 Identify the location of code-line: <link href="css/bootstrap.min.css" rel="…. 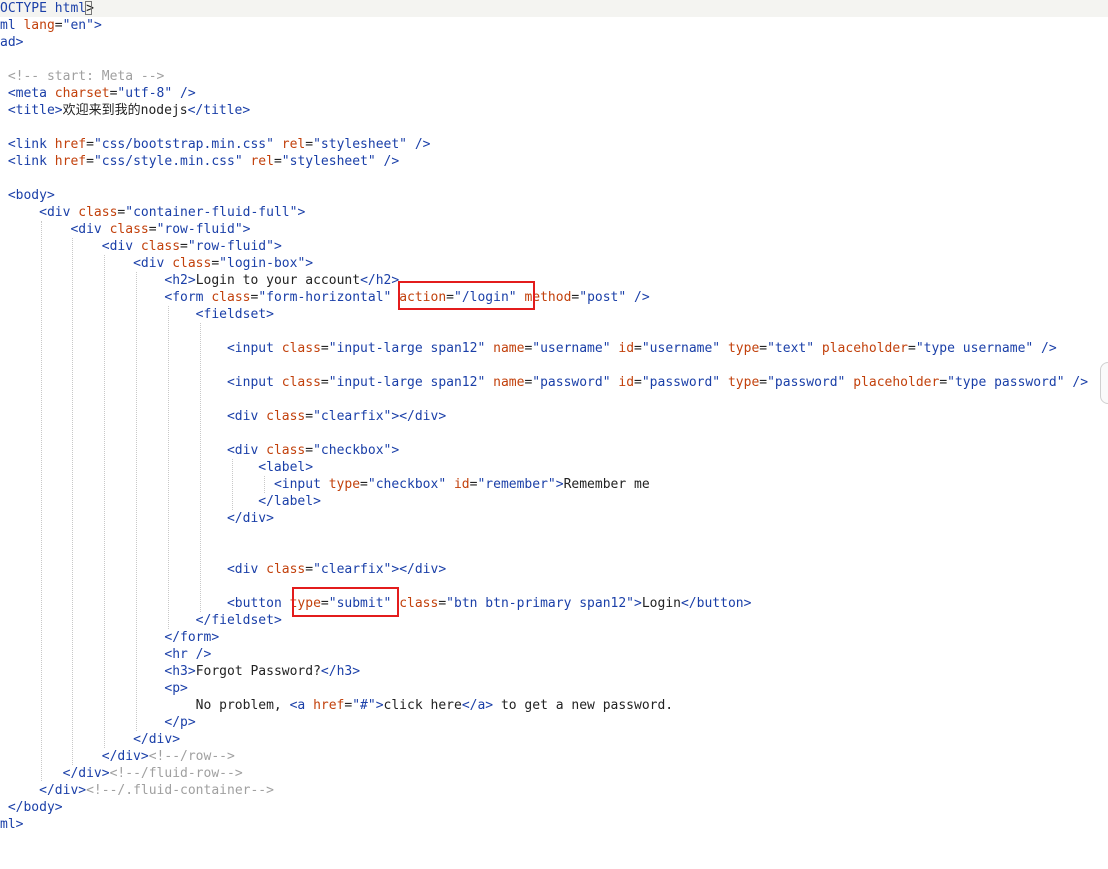
(544, 144).